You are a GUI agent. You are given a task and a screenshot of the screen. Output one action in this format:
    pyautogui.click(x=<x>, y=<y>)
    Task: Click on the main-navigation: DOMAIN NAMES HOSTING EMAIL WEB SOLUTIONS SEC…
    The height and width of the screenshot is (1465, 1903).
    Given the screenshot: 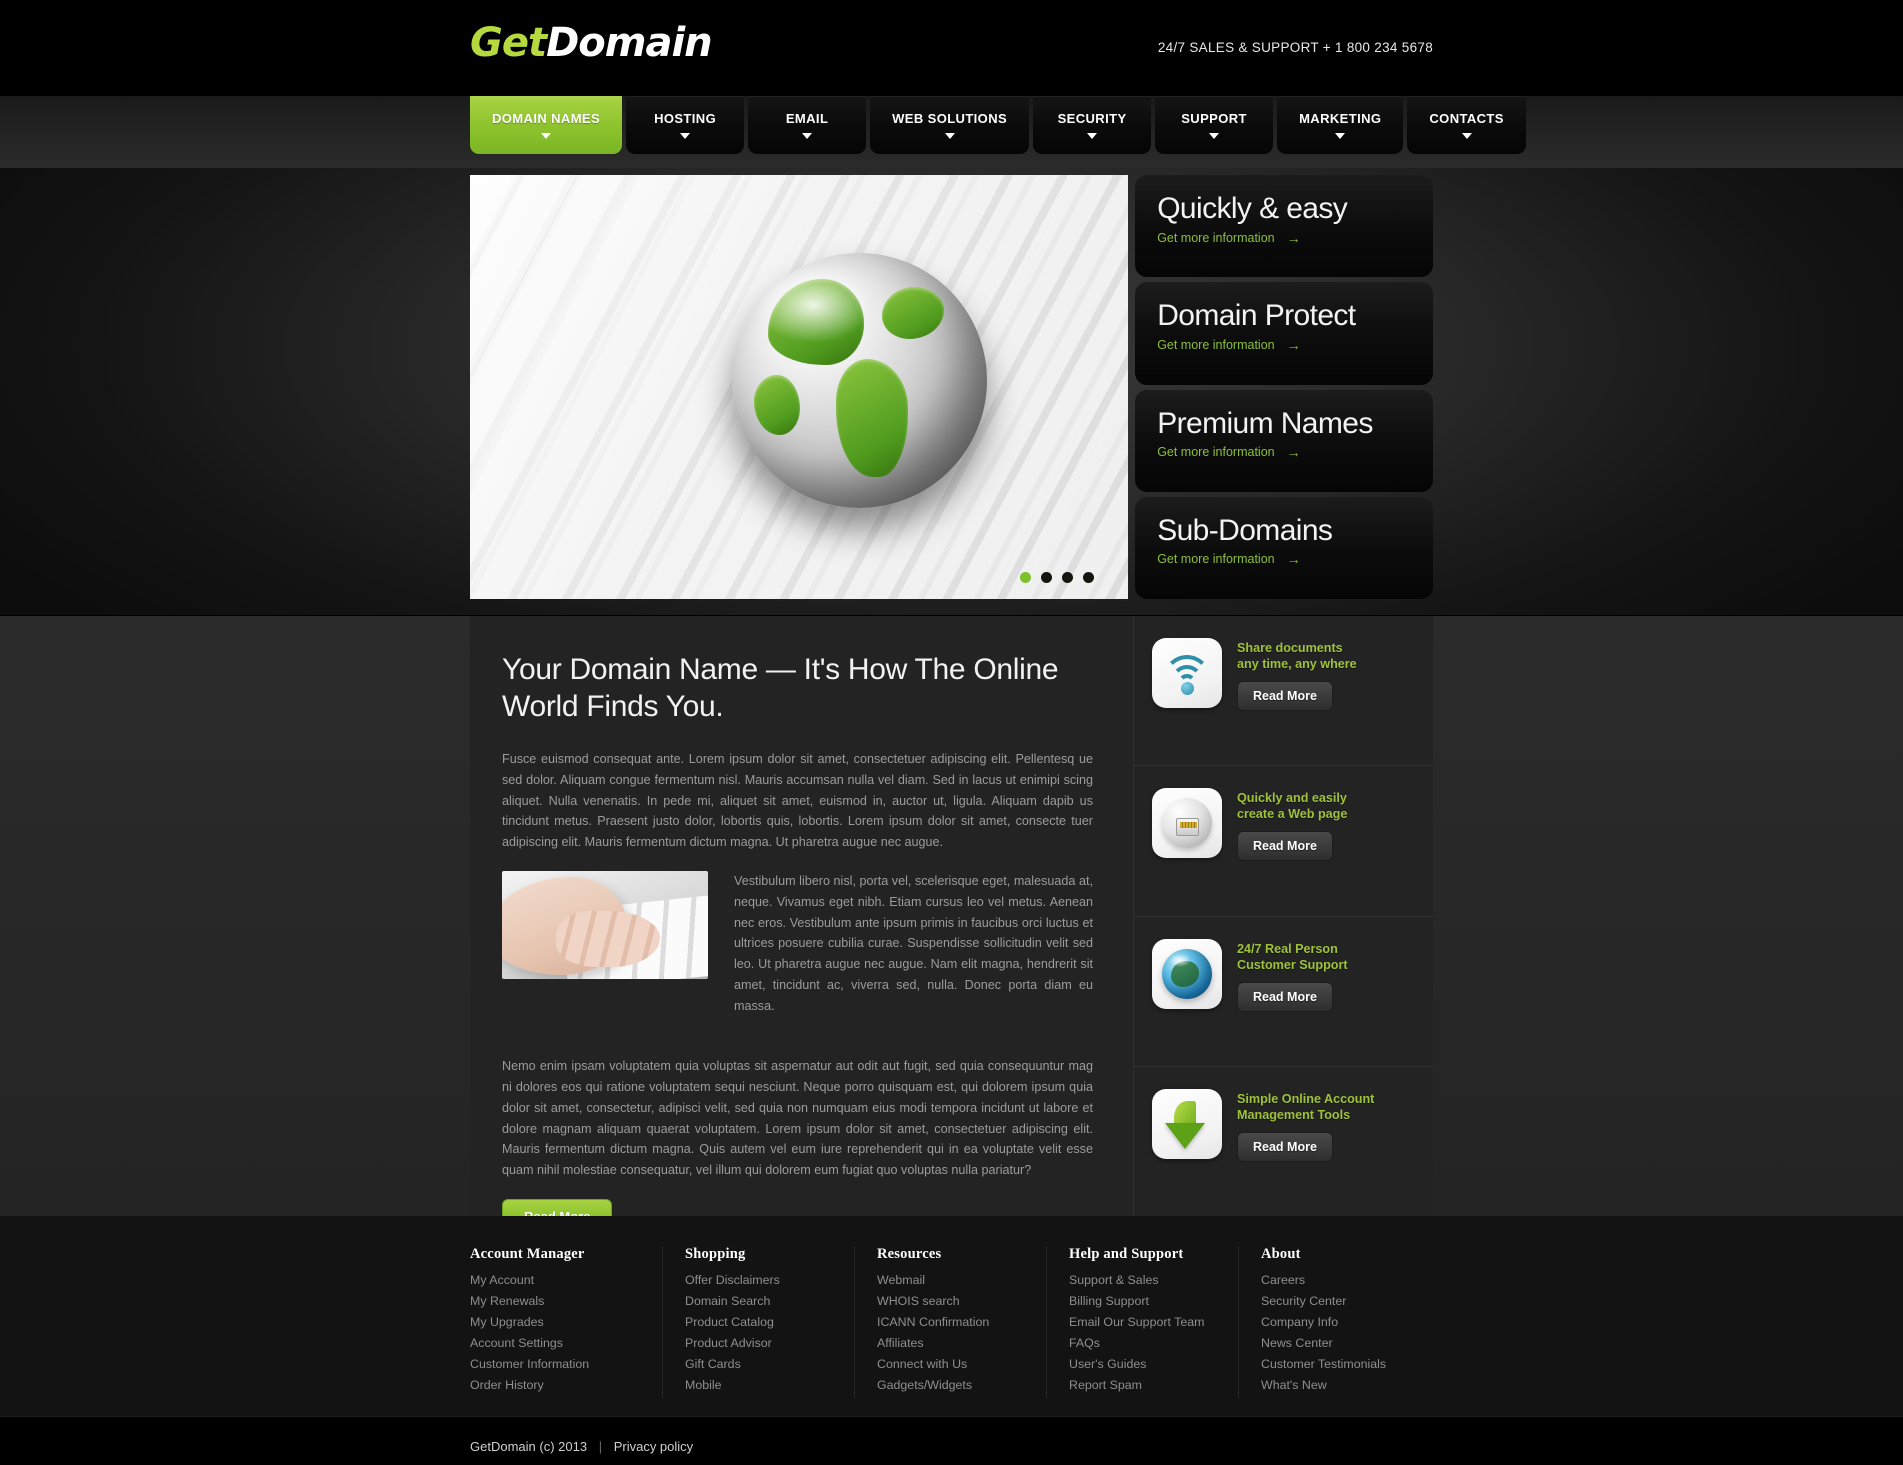 What is the action you would take?
    pyautogui.click(x=998, y=125)
    